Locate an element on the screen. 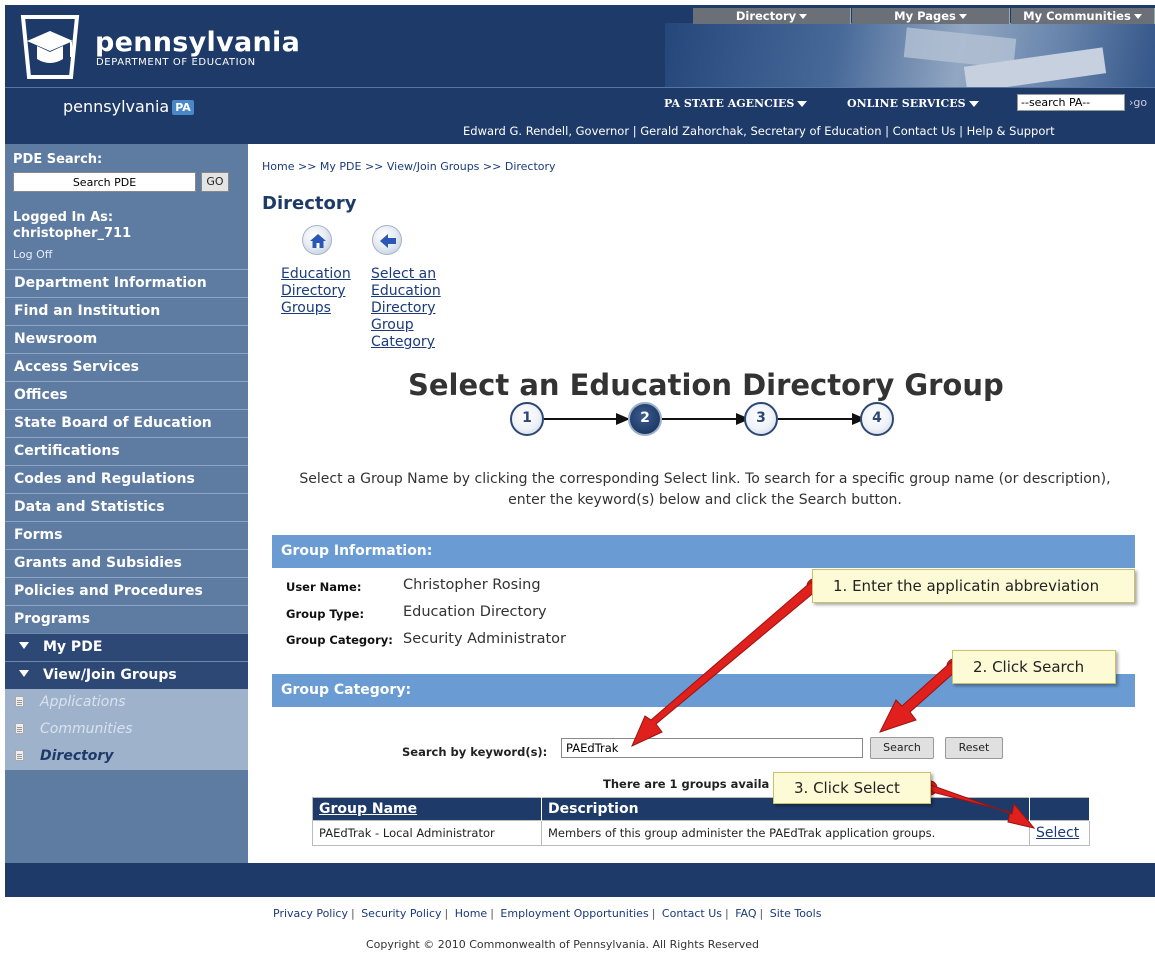  sidebar-item-policies-and-procedures: Policies and Procedures is located at coordinates (126, 591).